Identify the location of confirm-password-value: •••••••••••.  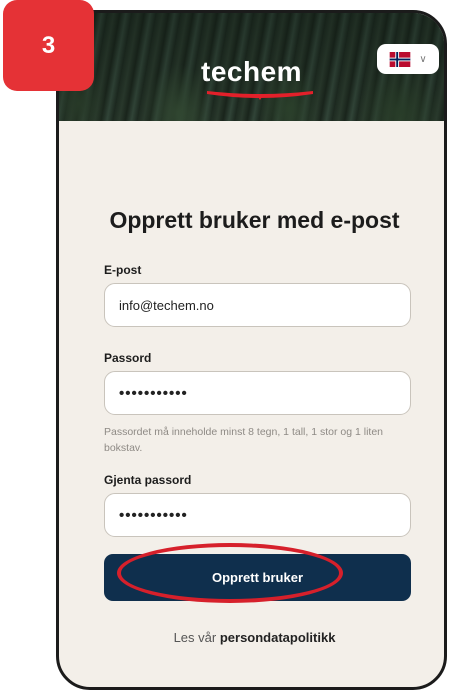
(153, 515).